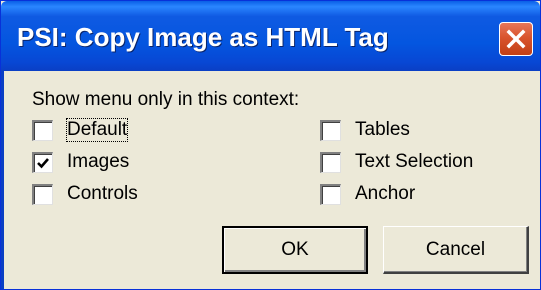 This screenshot has height=290, width=541. What do you see at coordinates (203, 37) in the screenshot?
I see `window-title: PSI: Copy Image as HTML Tag` at bounding box center [203, 37].